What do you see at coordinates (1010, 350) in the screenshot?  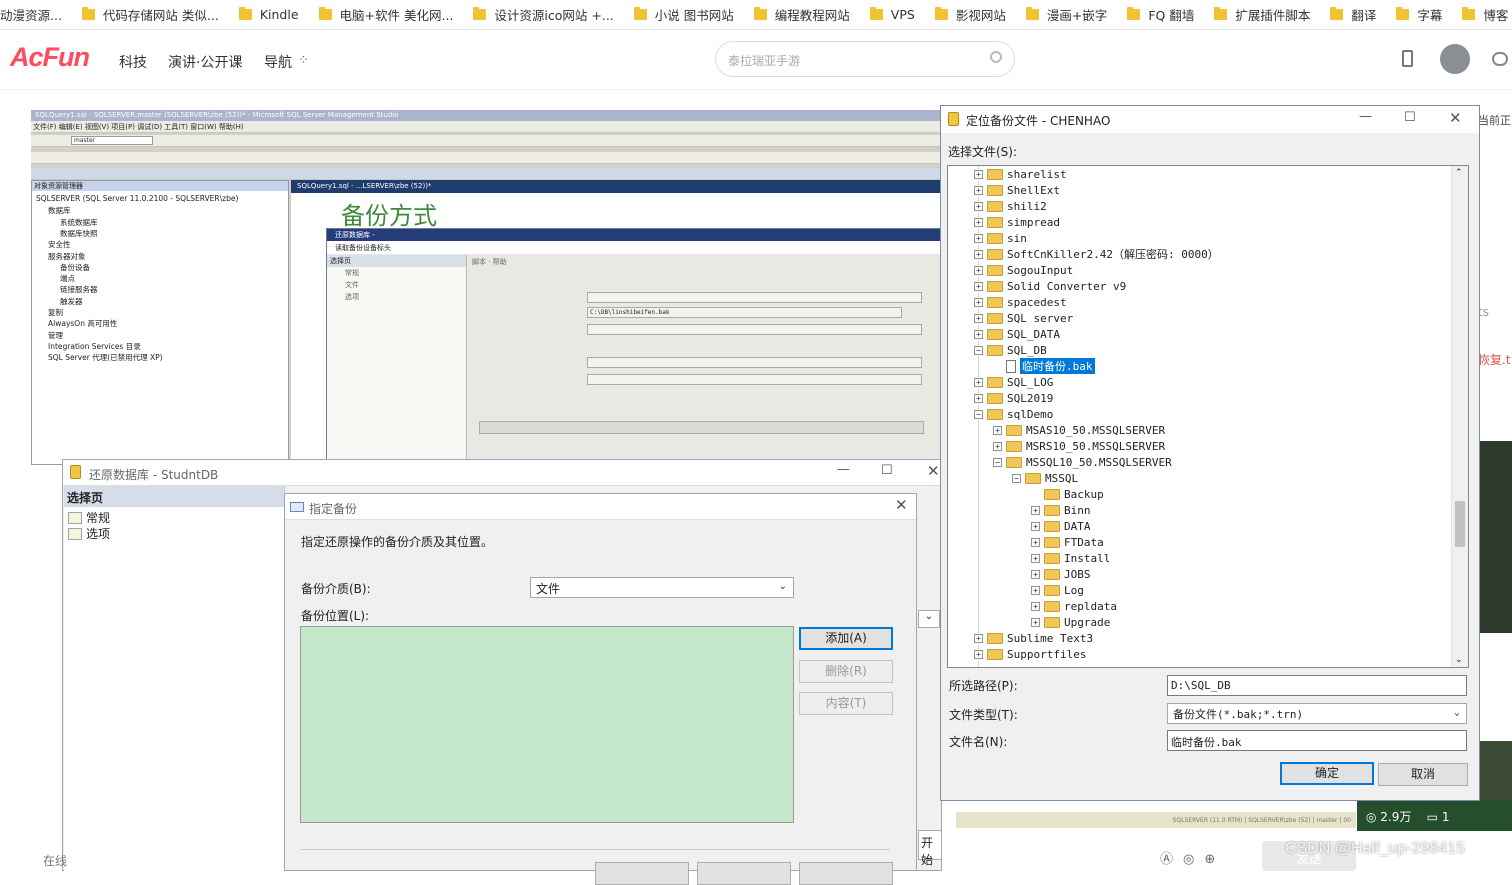 I see `tree-node: − SQL_DB` at bounding box center [1010, 350].